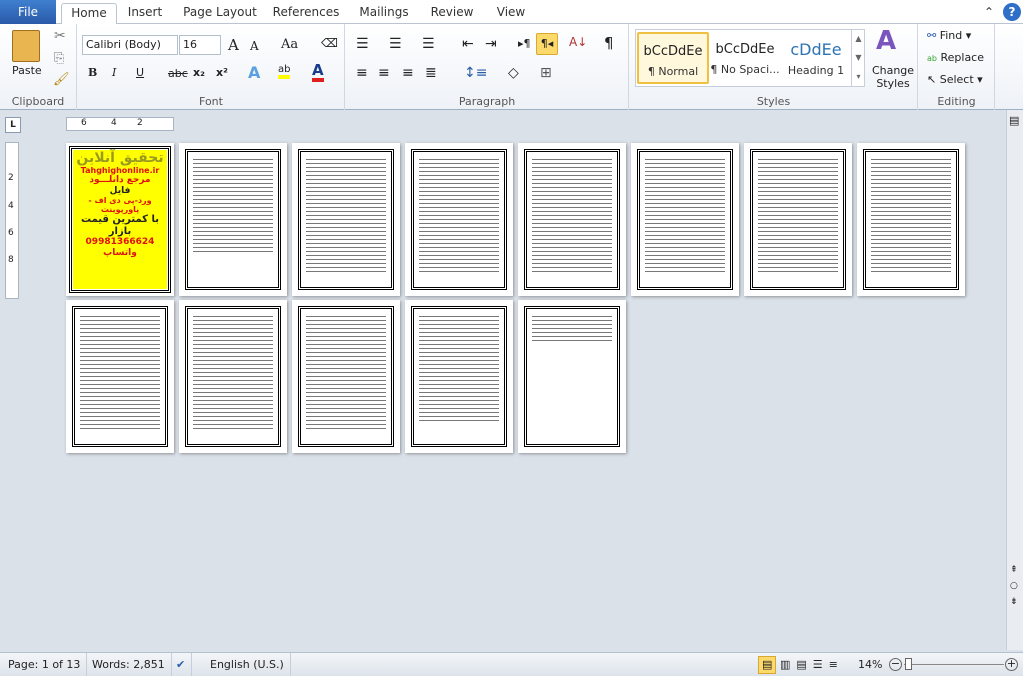 The width and height of the screenshot is (1023, 676). Describe the element at coordinates (893, 77) in the screenshot. I see `change-styles-button: Change Styles` at that location.